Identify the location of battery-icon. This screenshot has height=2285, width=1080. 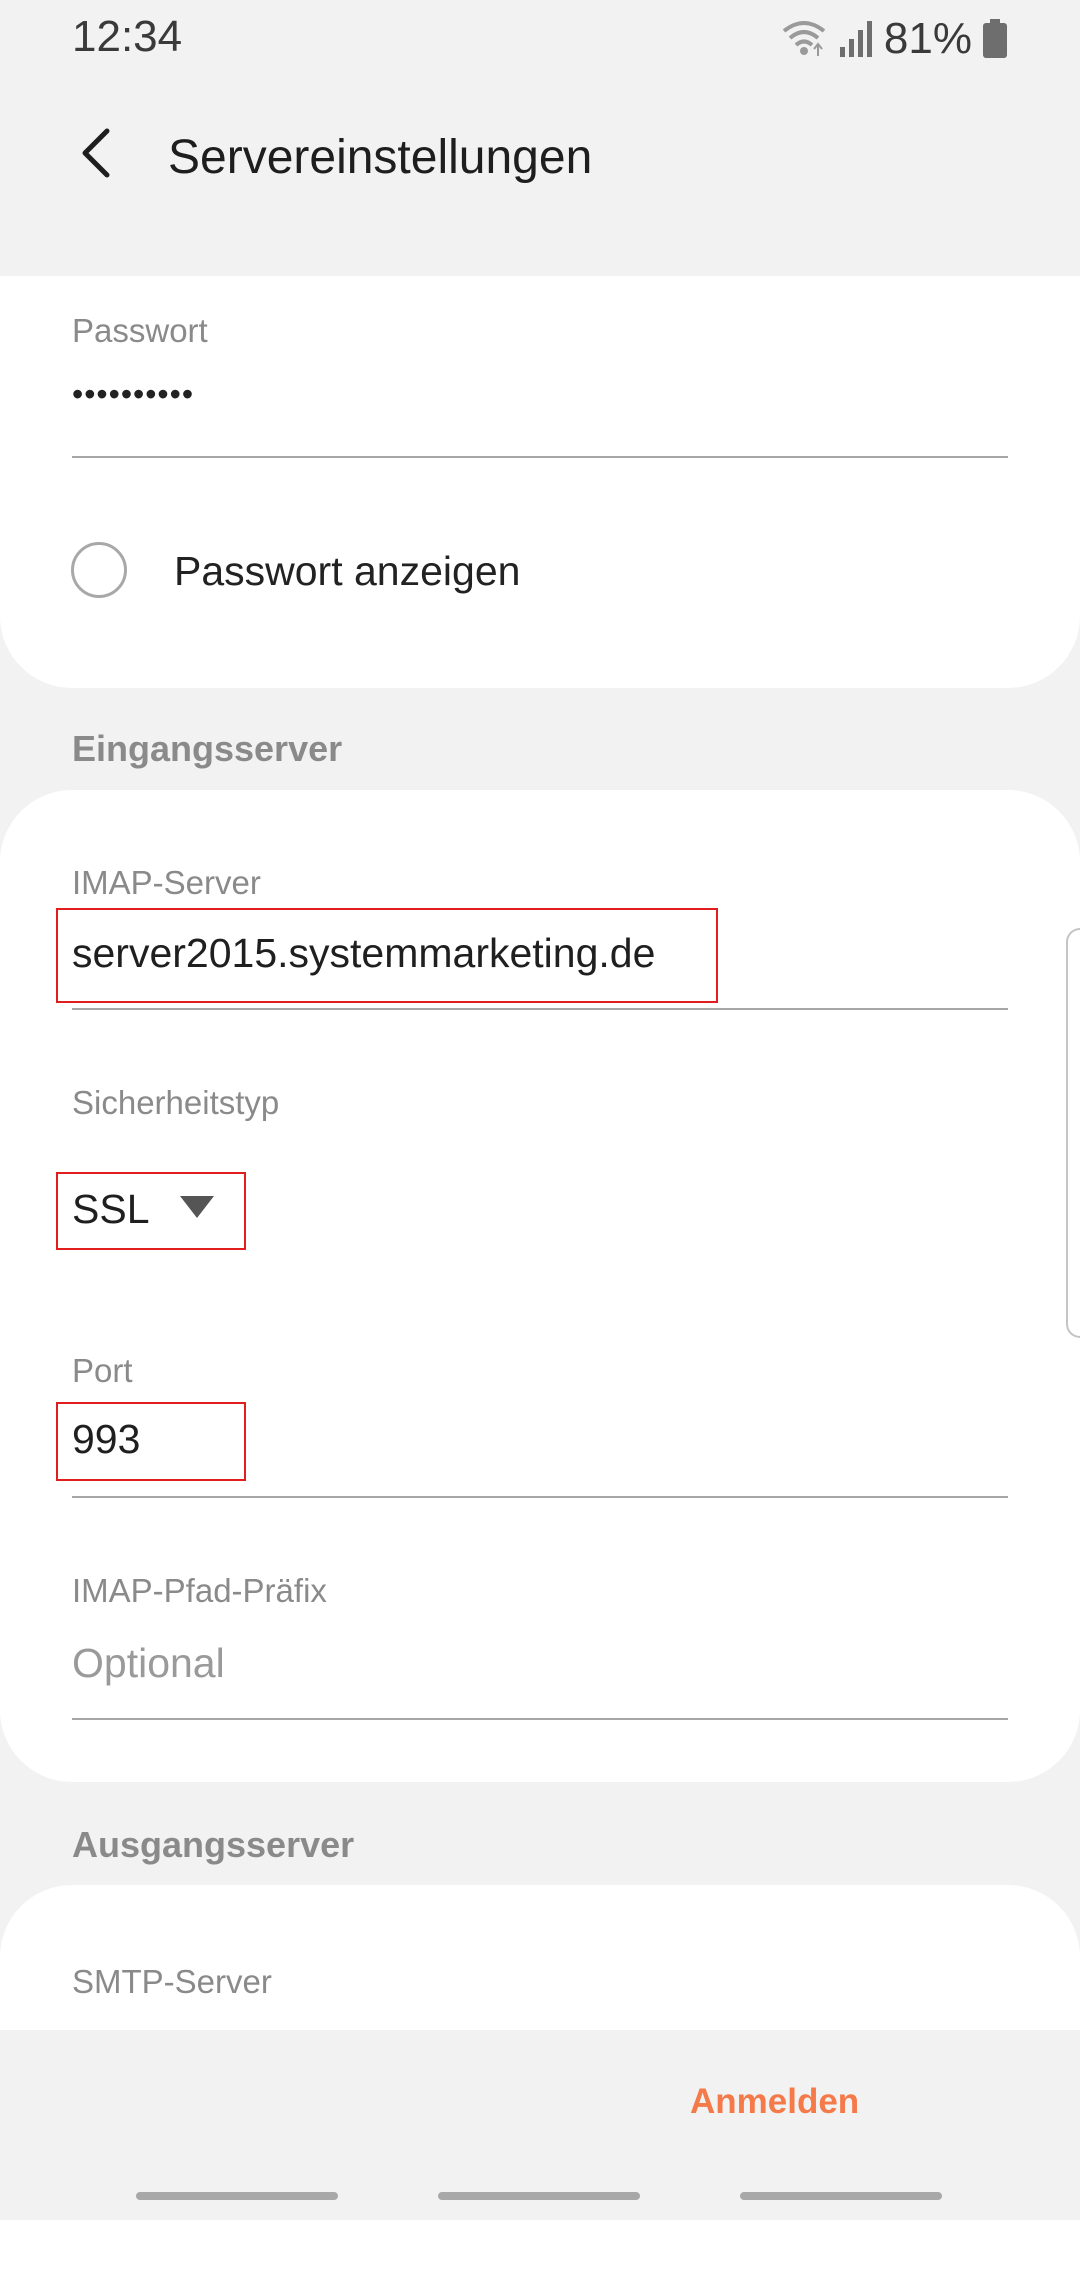
(995, 39).